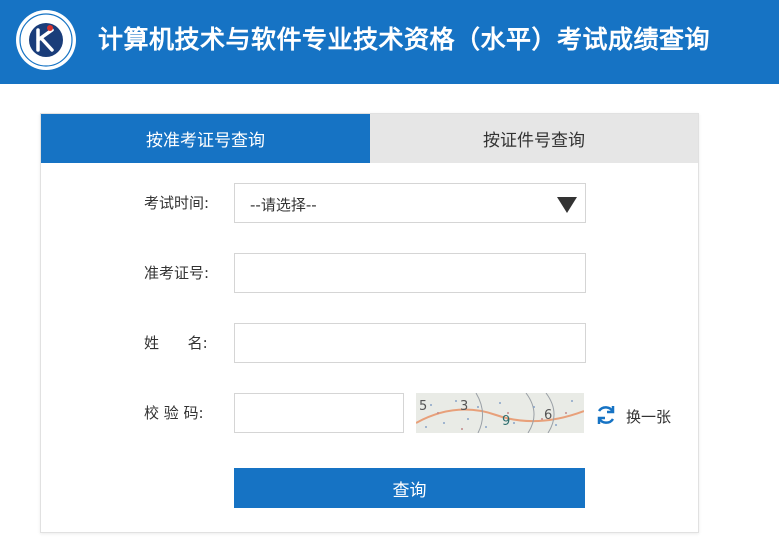  I want to click on name-input, so click(410, 343).